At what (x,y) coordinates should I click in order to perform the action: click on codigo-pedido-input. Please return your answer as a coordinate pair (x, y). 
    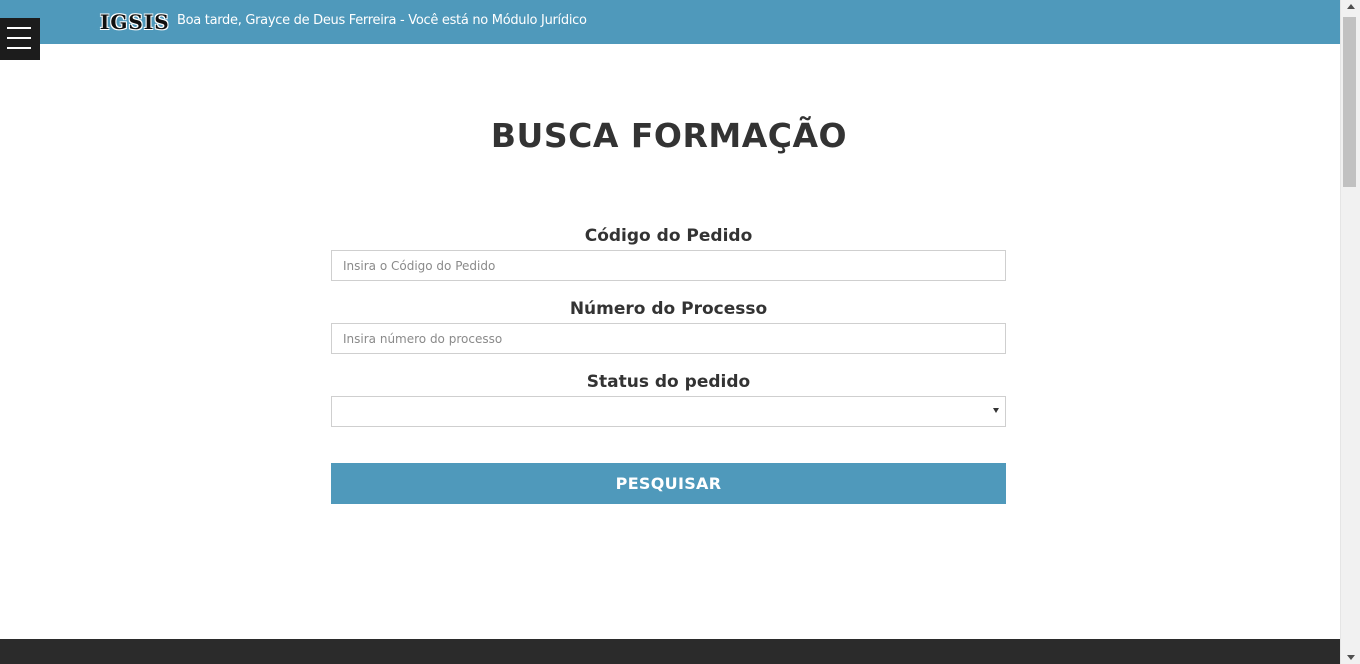
    Looking at the image, I should click on (668, 265).